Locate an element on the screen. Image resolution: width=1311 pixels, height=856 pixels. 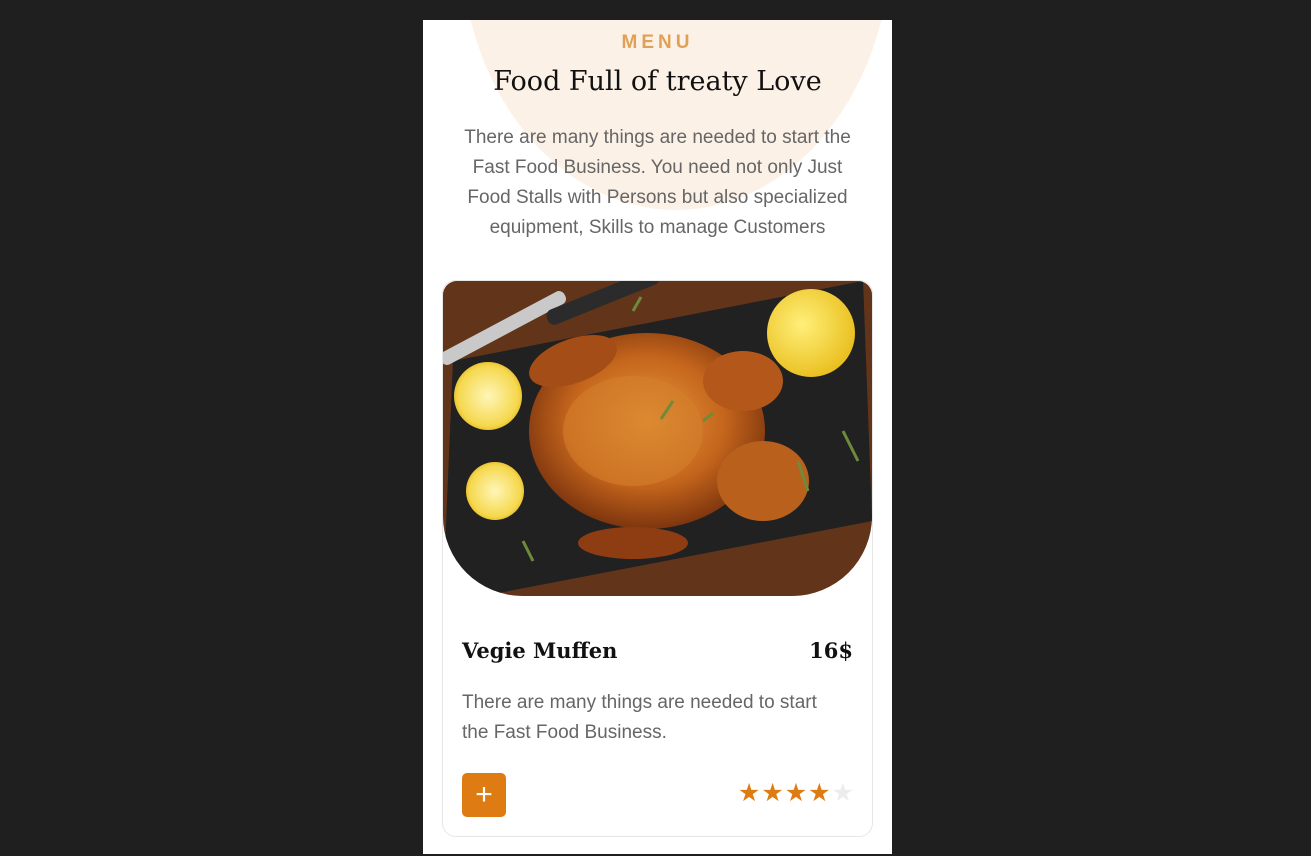
dish-name: Vegie Muffen is located at coordinates (540, 650).